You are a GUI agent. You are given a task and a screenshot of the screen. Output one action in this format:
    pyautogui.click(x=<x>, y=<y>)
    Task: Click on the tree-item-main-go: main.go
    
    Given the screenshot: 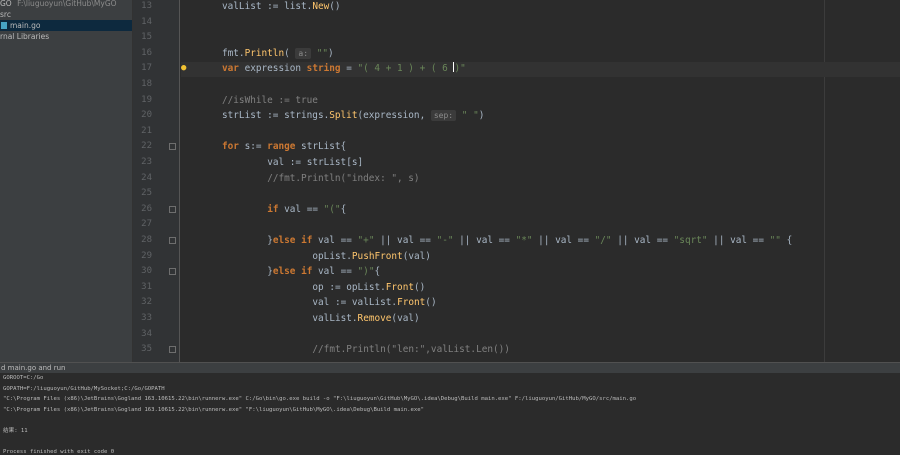 What is the action you would take?
    pyautogui.click(x=66, y=25)
    